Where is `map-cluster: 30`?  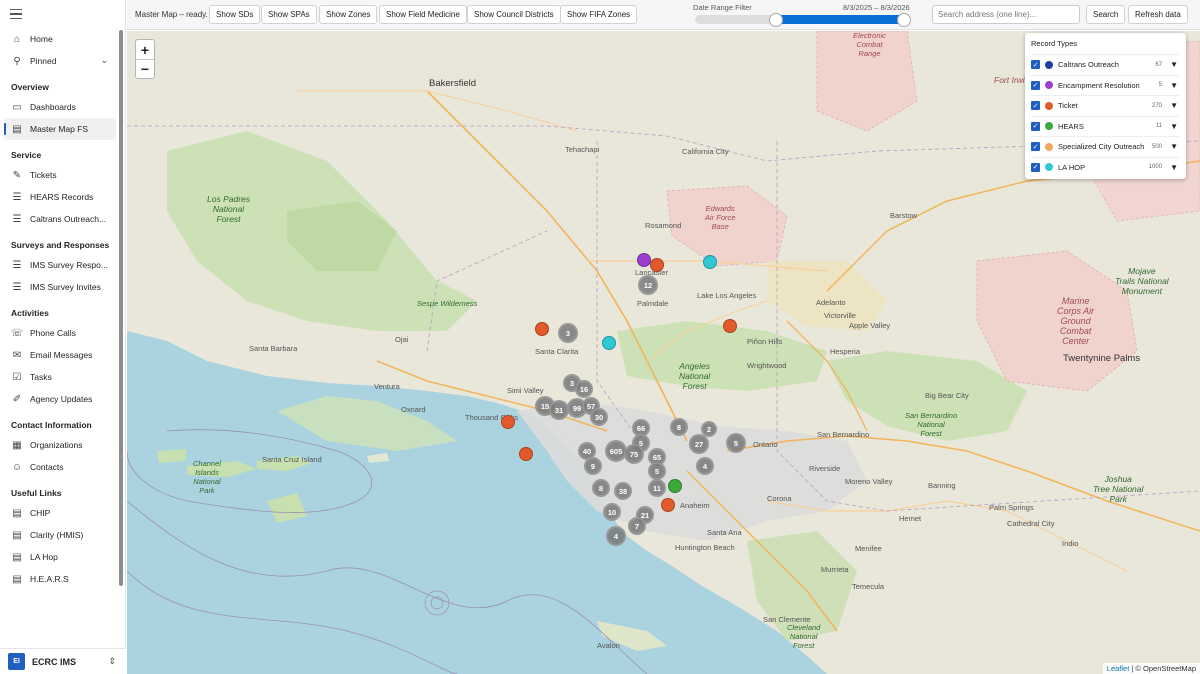 map-cluster: 30 is located at coordinates (599, 417).